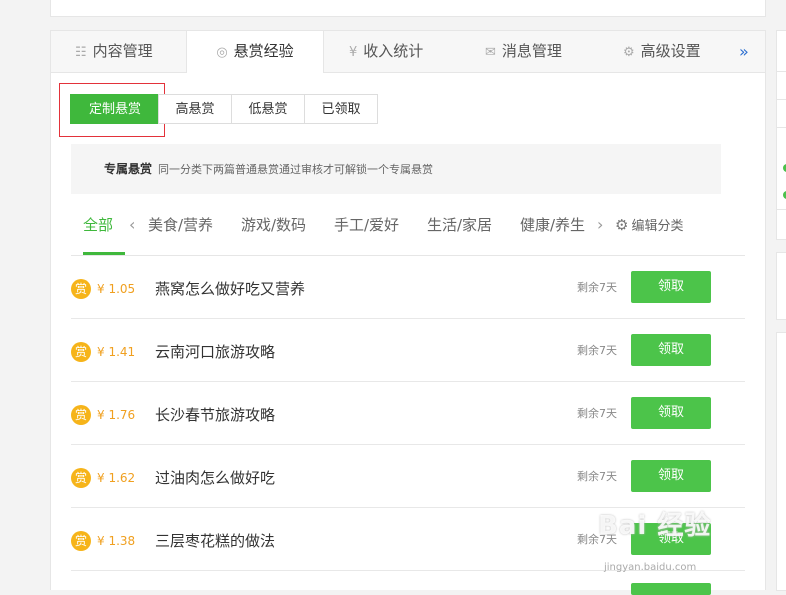 The width and height of the screenshot is (786, 595). I want to click on filter-custom-reward: 定制悬赏, so click(115, 109).